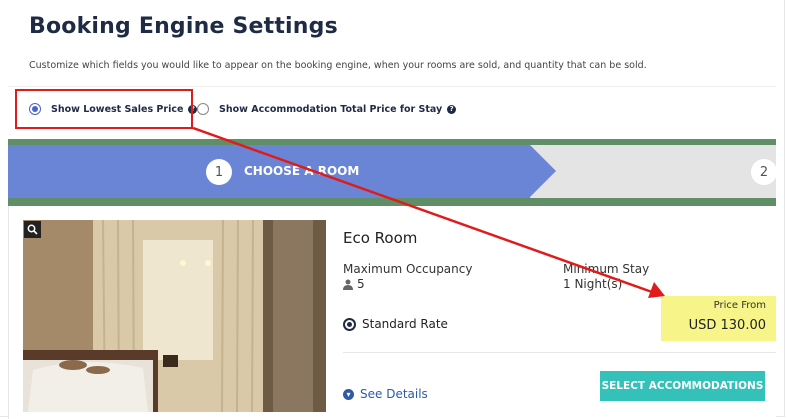 The image size is (787, 419). What do you see at coordinates (408, 269) in the screenshot?
I see `max-occupancy-label: Maximum Occupancy` at bounding box center [408, 269].